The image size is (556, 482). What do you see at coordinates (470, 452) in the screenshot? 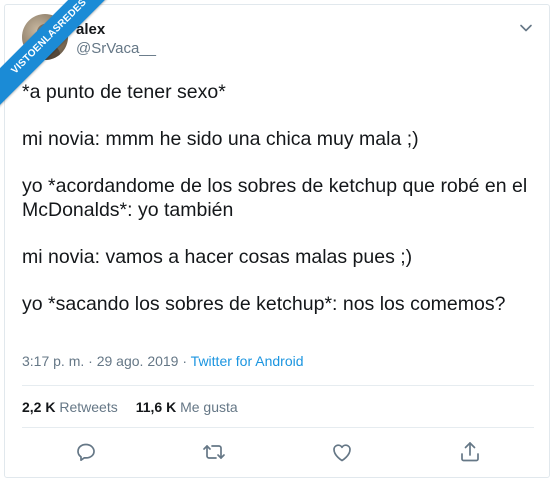
I see `share-icon` at bounding box center [470, 452].